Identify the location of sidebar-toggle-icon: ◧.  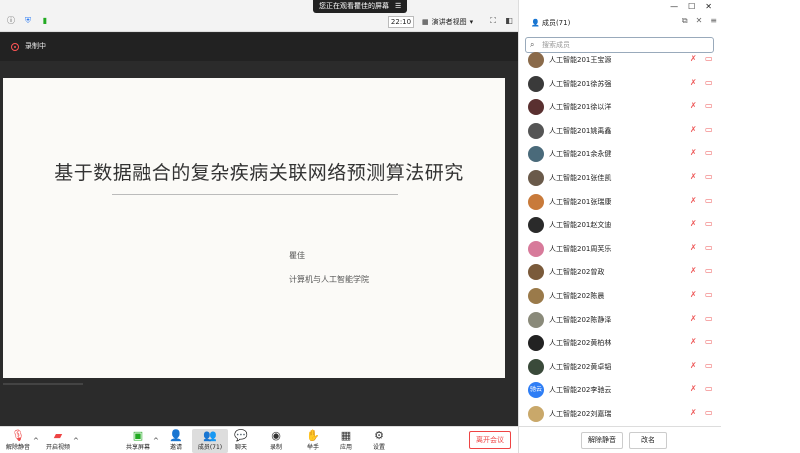
(509, 21).